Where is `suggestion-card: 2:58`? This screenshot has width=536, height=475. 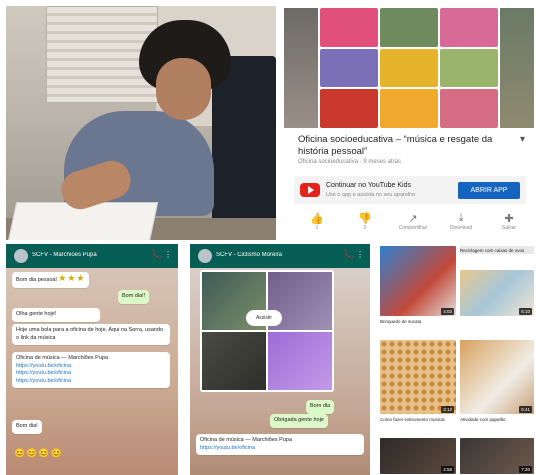 suggestion-card: 2:58 is located at coordinates (418, 456).